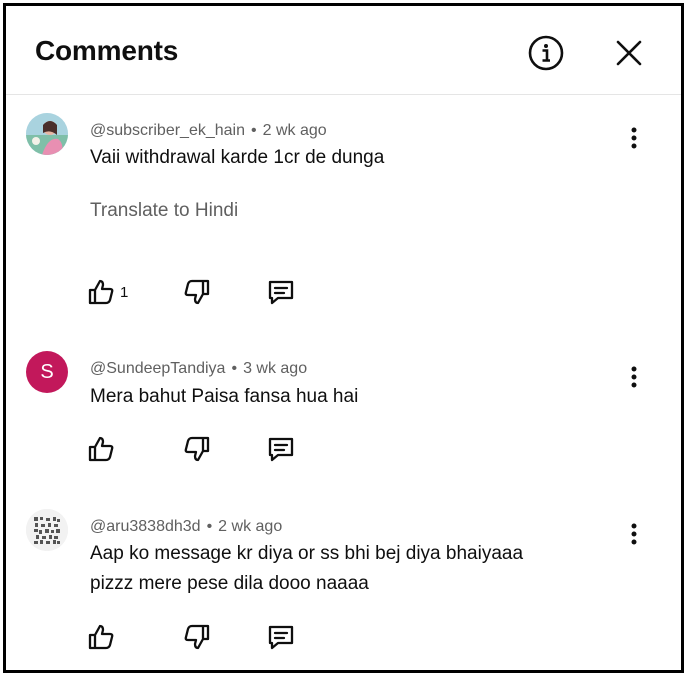 This screenshot has height=676, width=689. Describe the element at coordinates (124, 292) in the screenshot. I see `like-count: 1` at that location.